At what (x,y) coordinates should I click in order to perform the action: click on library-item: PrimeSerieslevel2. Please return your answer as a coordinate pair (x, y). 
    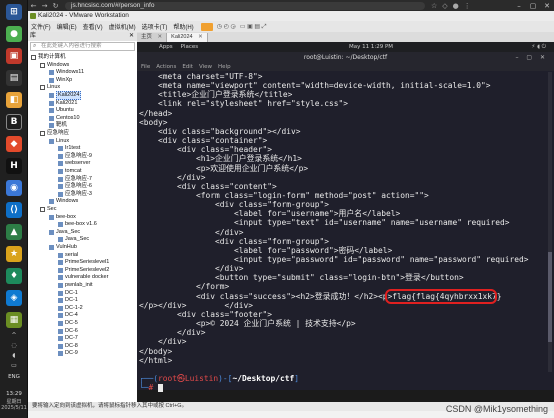
    Looking at the image, I should click on (83, 270).